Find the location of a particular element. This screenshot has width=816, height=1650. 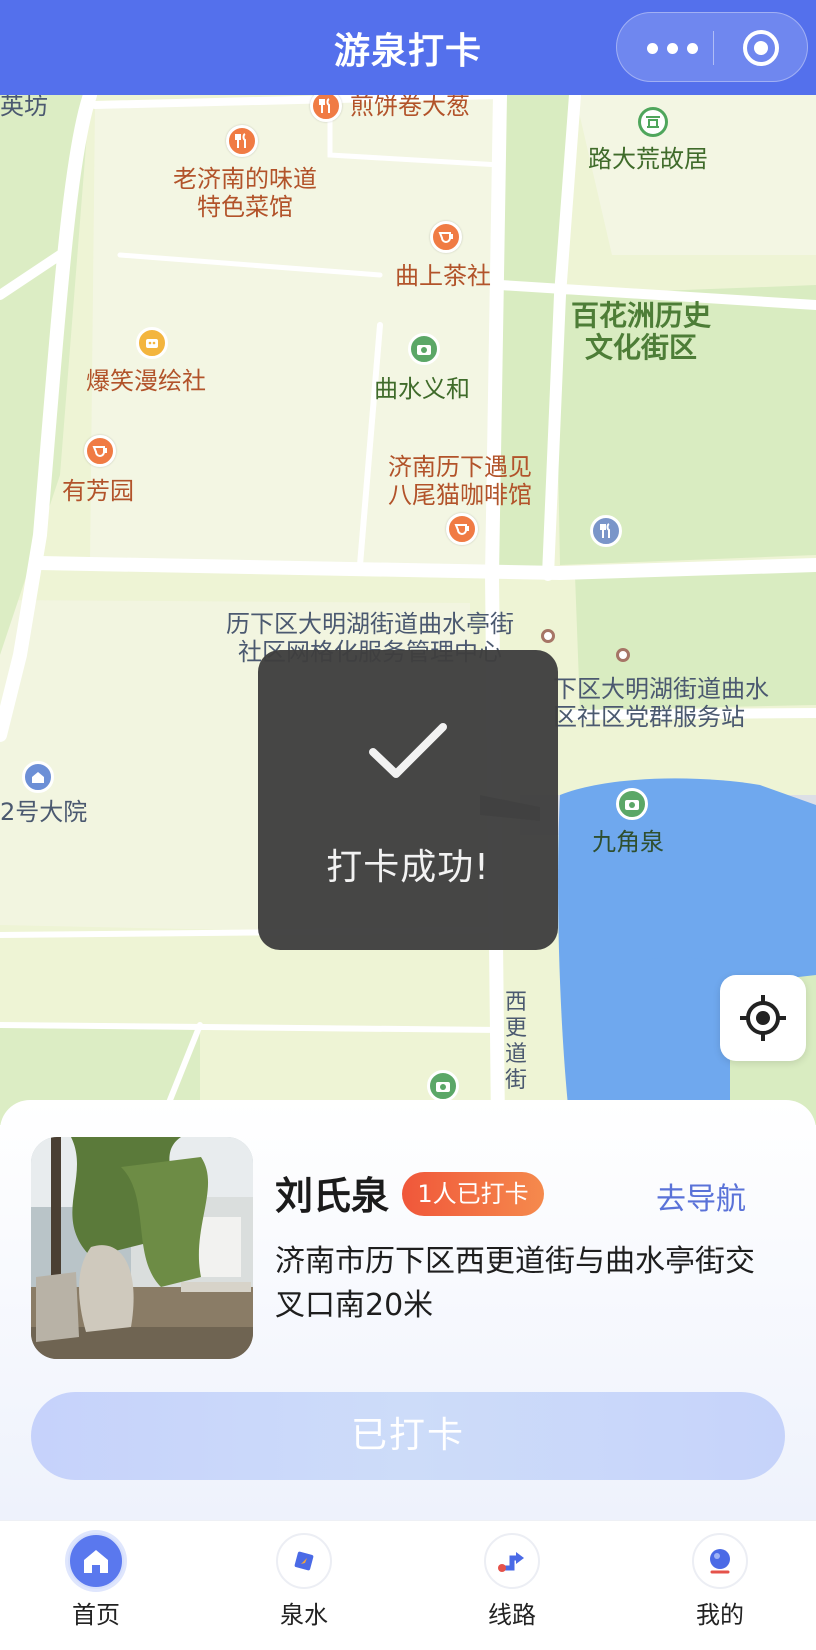

entertainment-icon is located at coordinates (152, 343).